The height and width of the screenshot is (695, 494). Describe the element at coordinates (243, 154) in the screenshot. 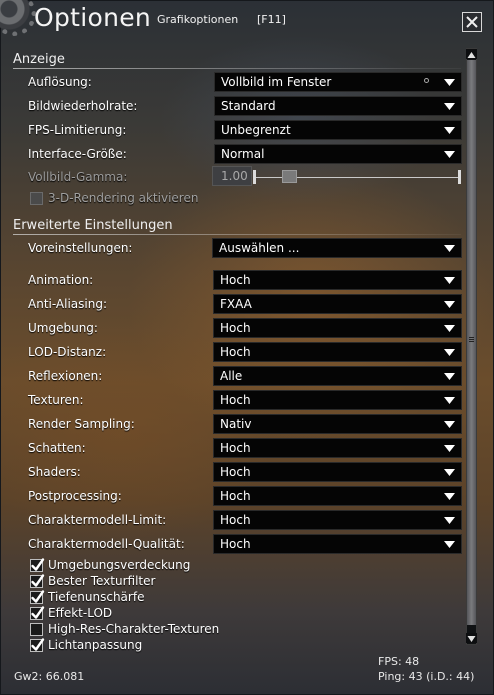

I see `dropdown-value: Normal` at that location.